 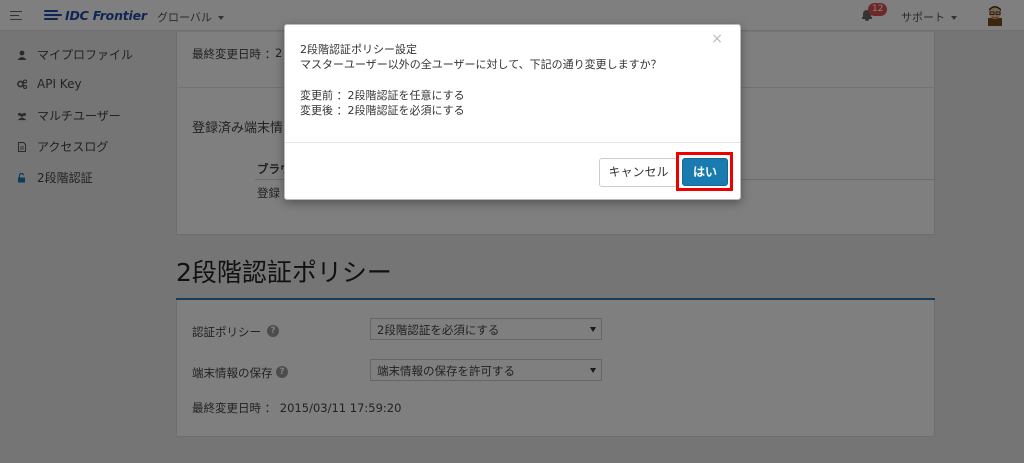 What do you see at coordinates (481, 64) in the screenshot?
I see `dialog-message: マスターユーザー以外の全ユーザーに対して、下記の通り変更しますか？` at bounding box center [481, 64].